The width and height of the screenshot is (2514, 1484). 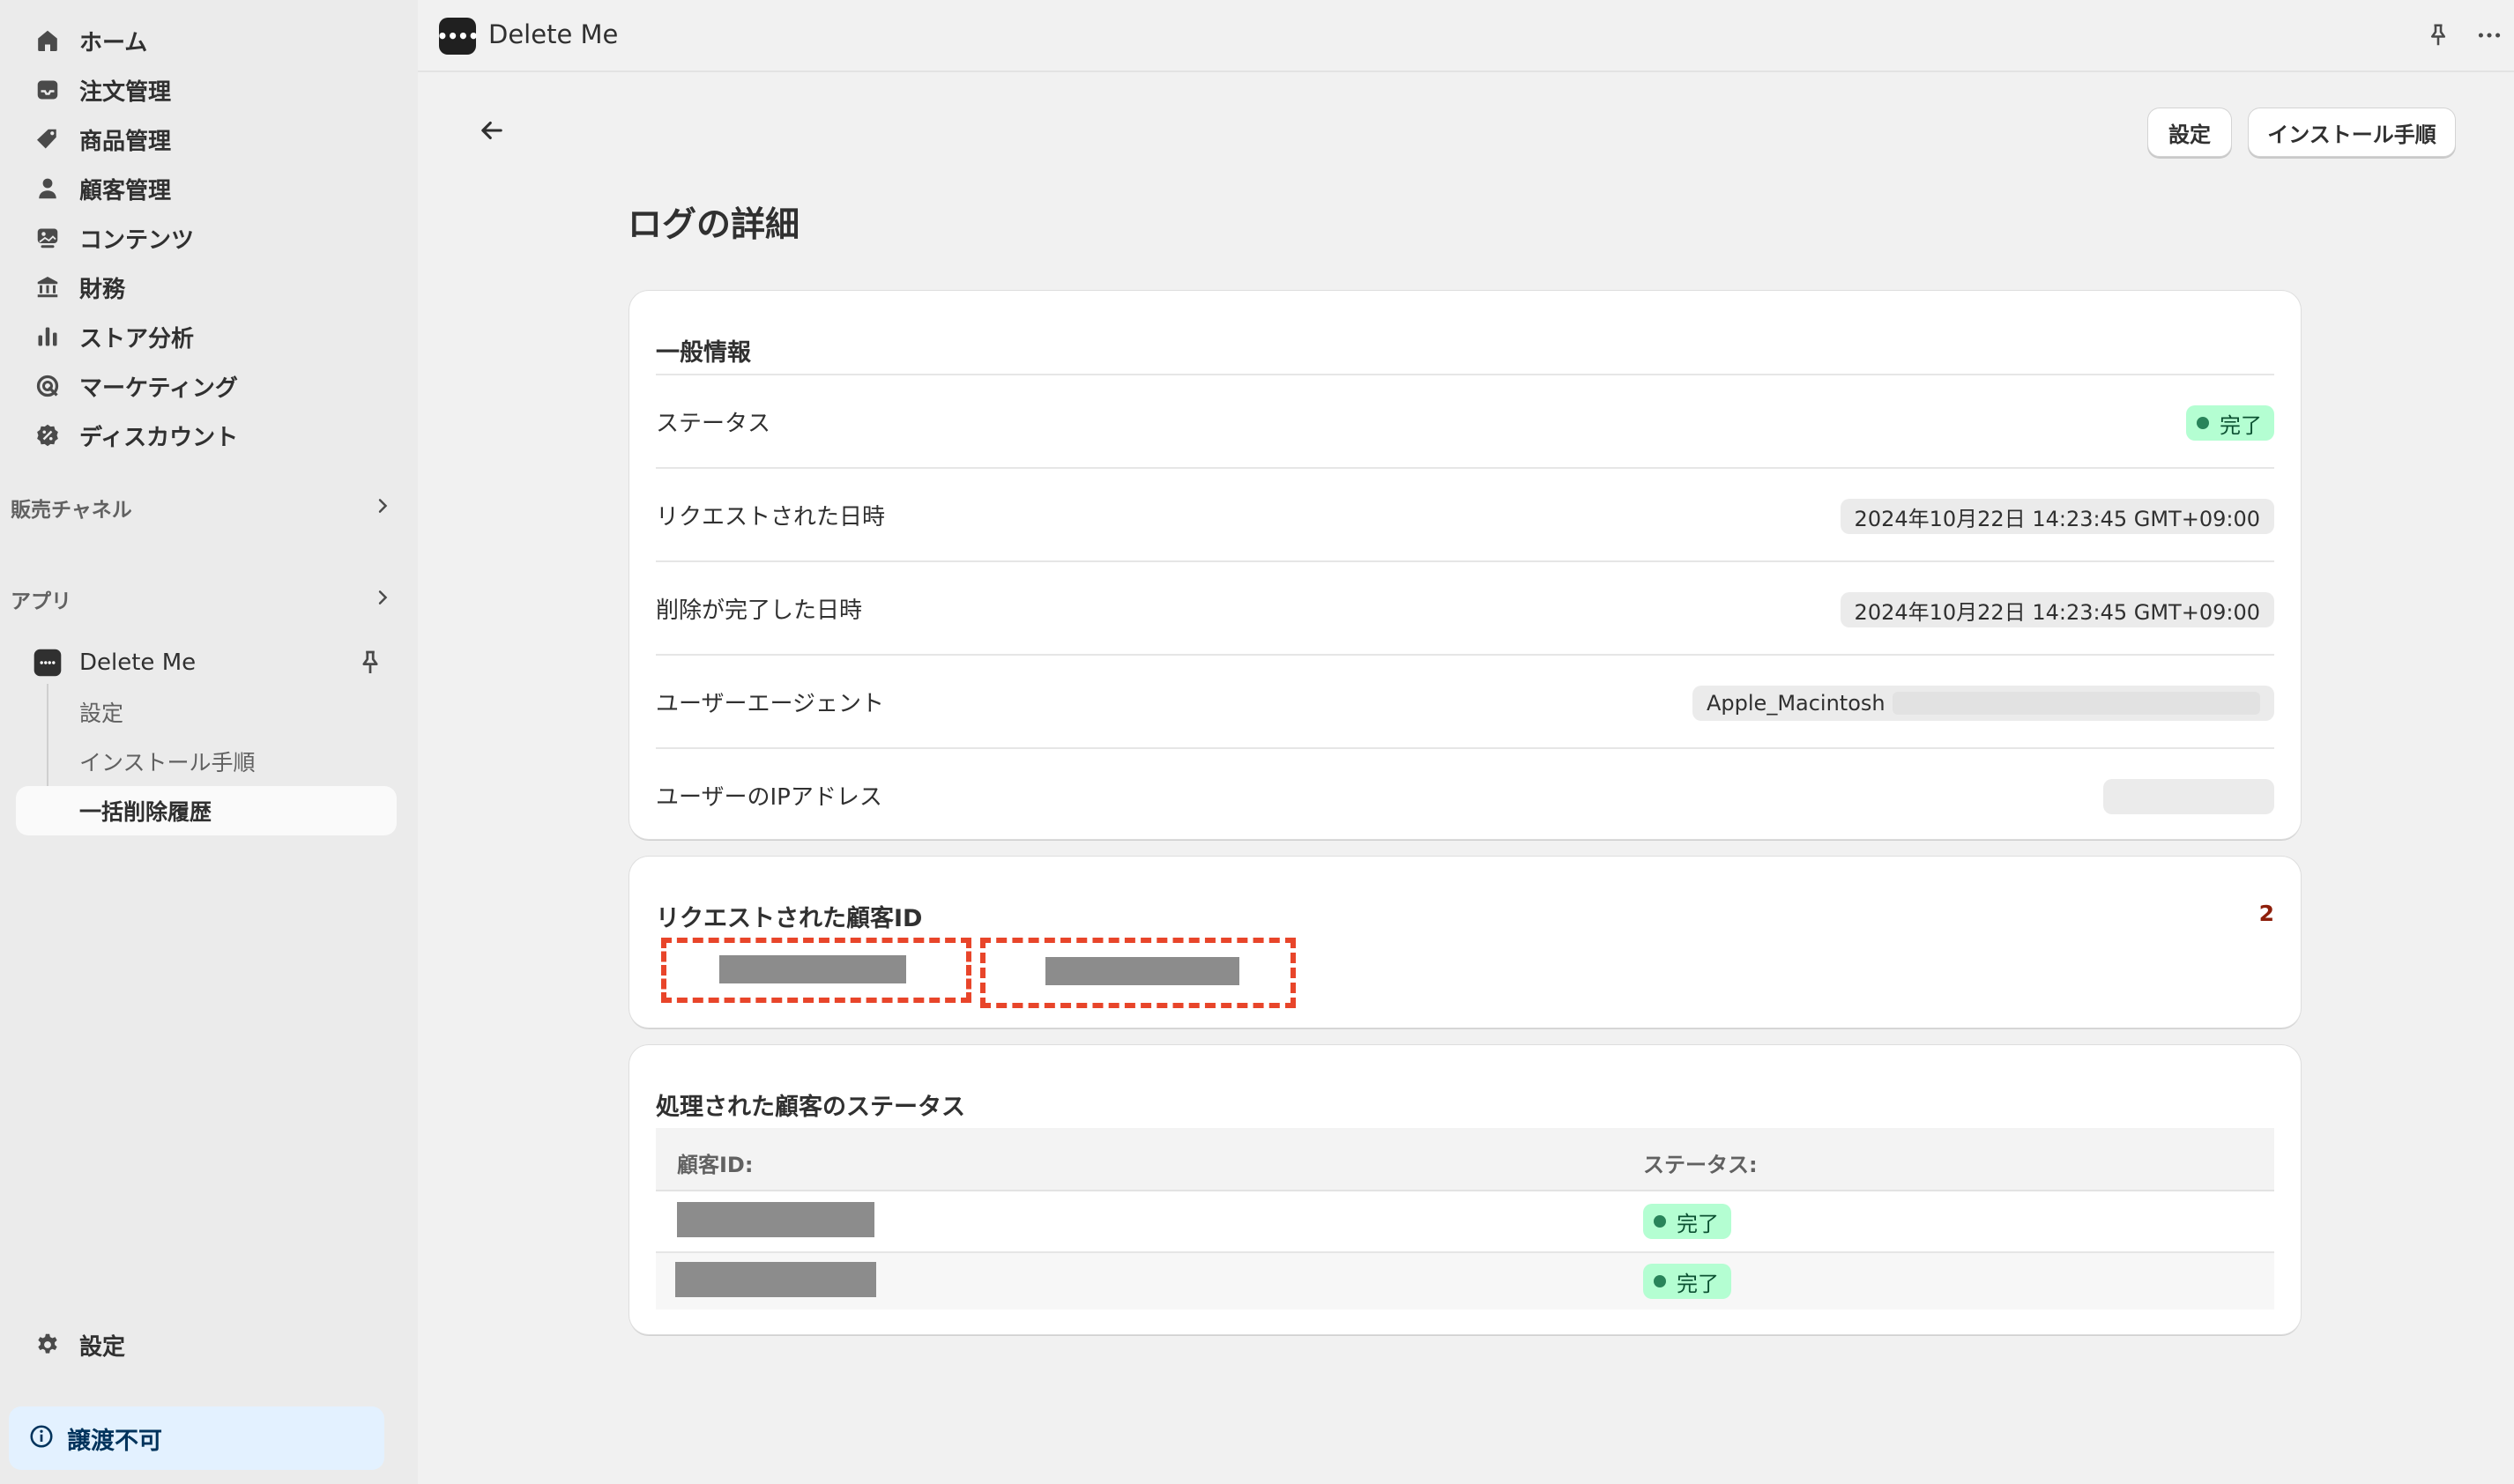 What do you see at coordinates (769, 797) in the screenshot?
I see `row-label: ユーザーのIPアドレス` at bounding box center [769, 797].